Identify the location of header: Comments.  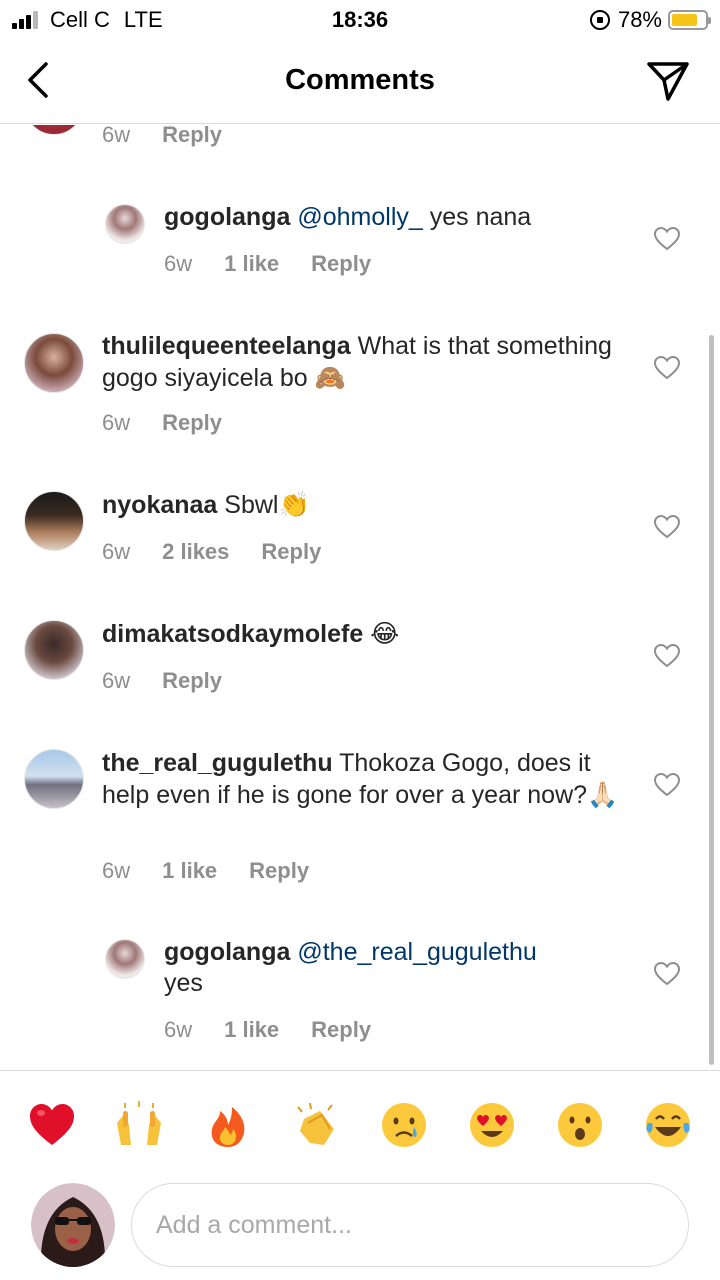
(360, 82).